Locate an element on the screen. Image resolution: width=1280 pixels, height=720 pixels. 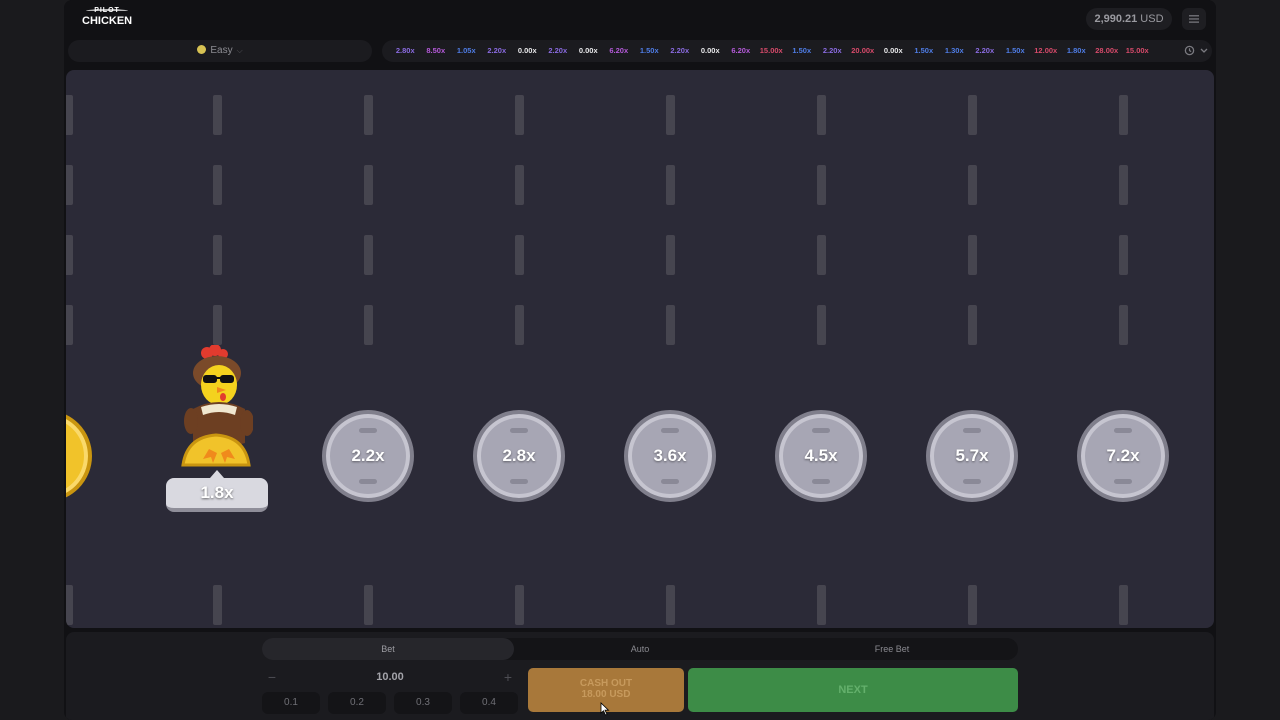
pilot-chicken-logo: PILOT CHICKEN is located at coordinates (107, 17).